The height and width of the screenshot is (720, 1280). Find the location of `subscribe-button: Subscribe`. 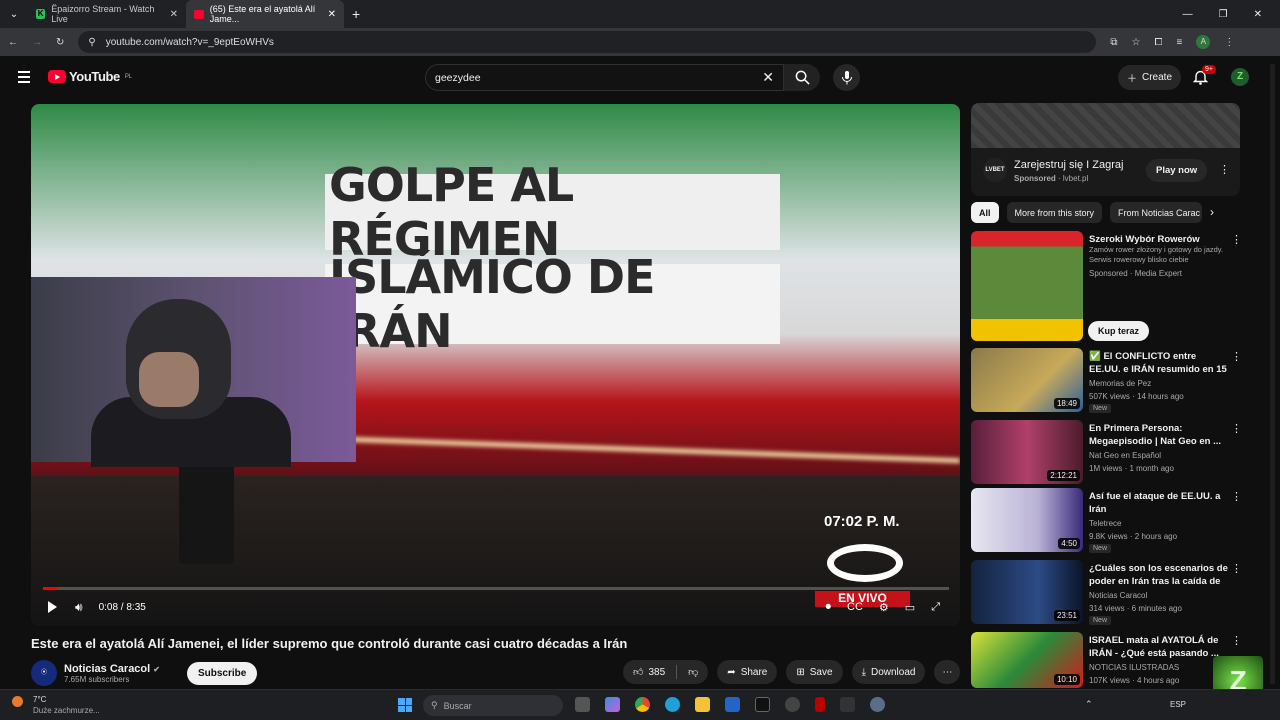

subscribe-button: Subscribe is located at coordinates (222, 673).